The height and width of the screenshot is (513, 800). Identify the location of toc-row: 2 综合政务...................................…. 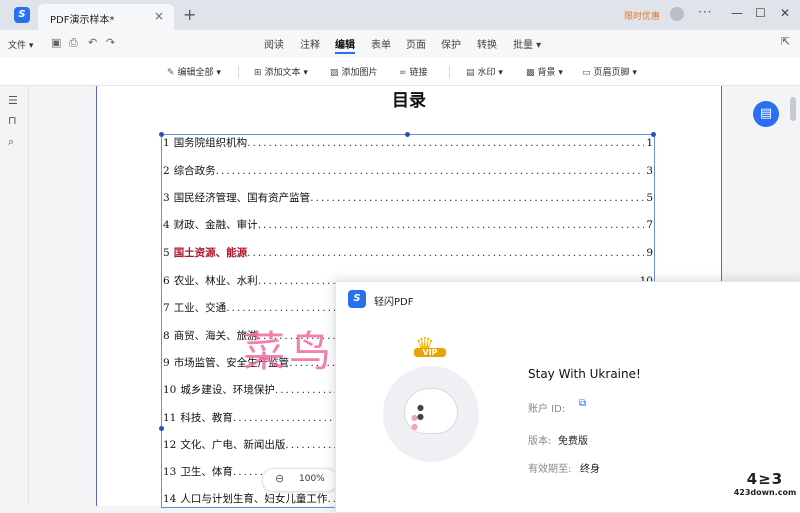
(408, 170).